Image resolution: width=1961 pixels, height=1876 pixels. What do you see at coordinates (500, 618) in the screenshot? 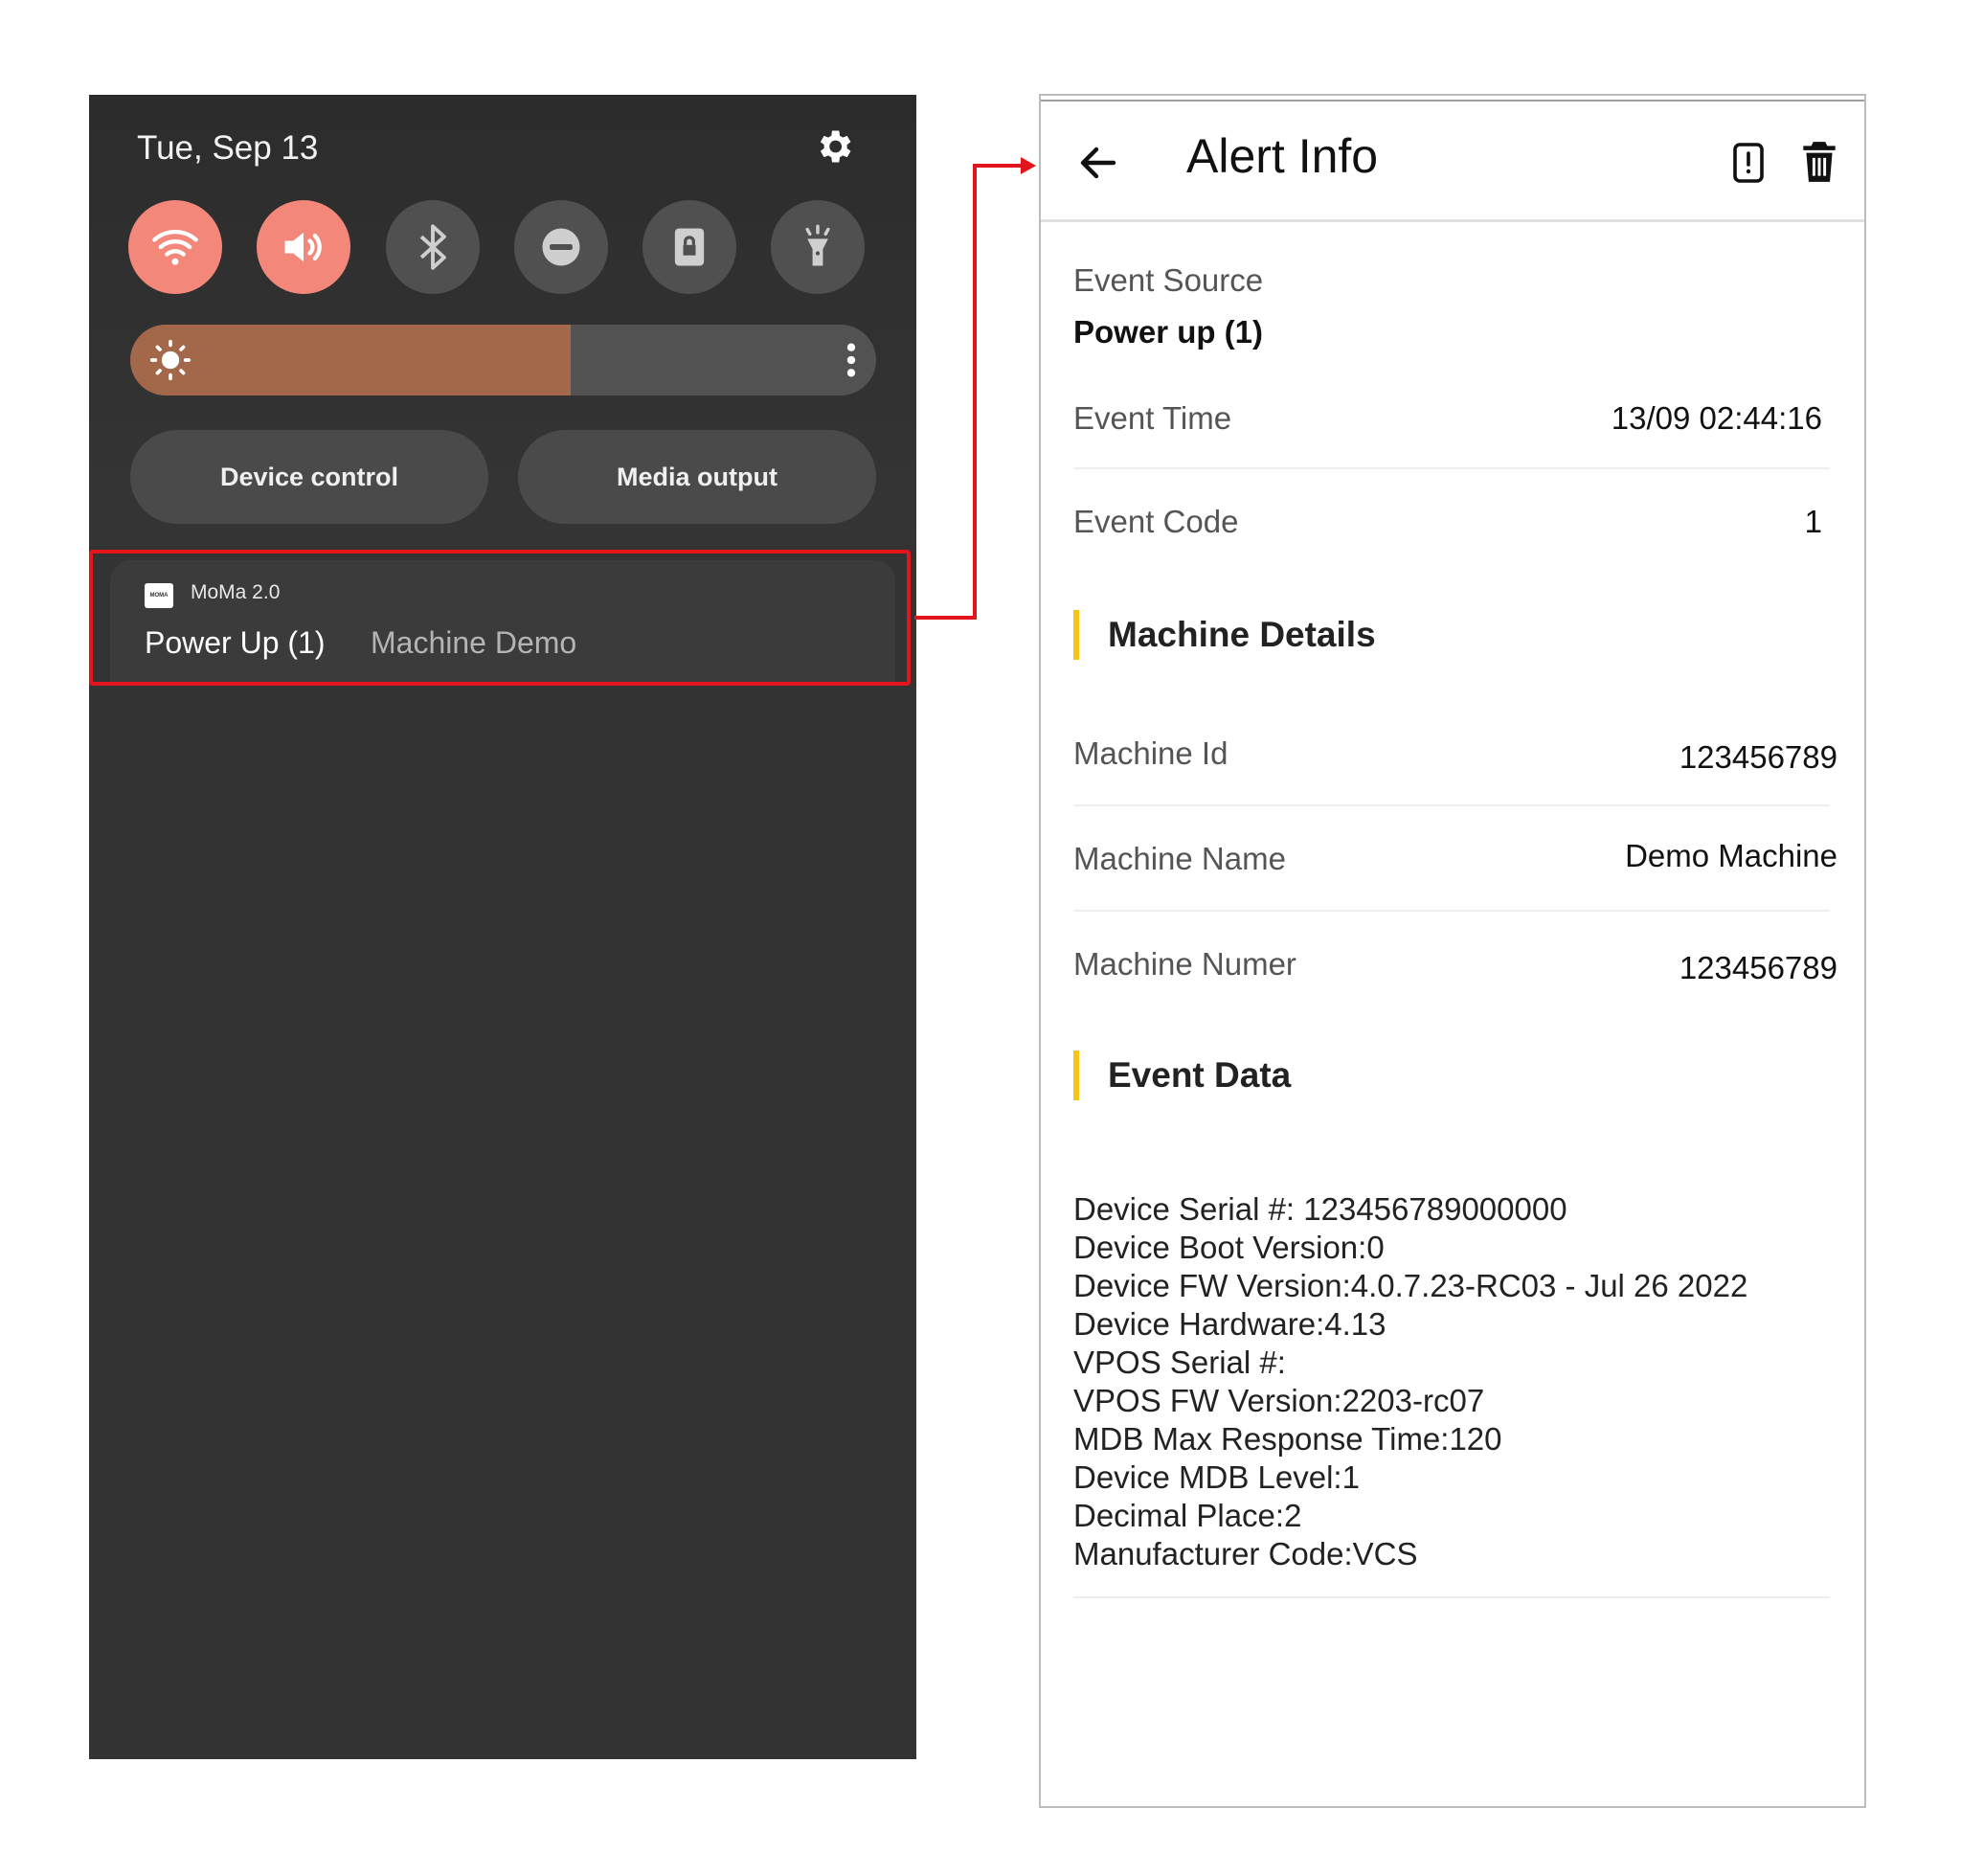
I see `notification-highlight-box` at bounding box center [500, 618].